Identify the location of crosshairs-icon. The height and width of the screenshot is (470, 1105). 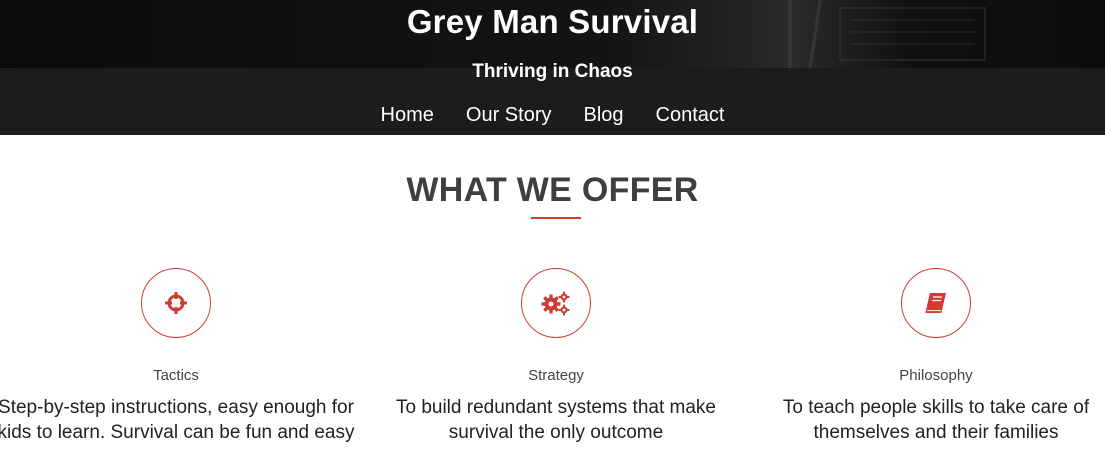
(176, 303).